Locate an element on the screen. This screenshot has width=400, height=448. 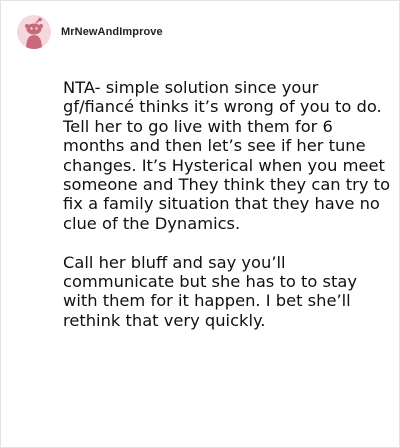
avatar is located at coordinates (34, 32).